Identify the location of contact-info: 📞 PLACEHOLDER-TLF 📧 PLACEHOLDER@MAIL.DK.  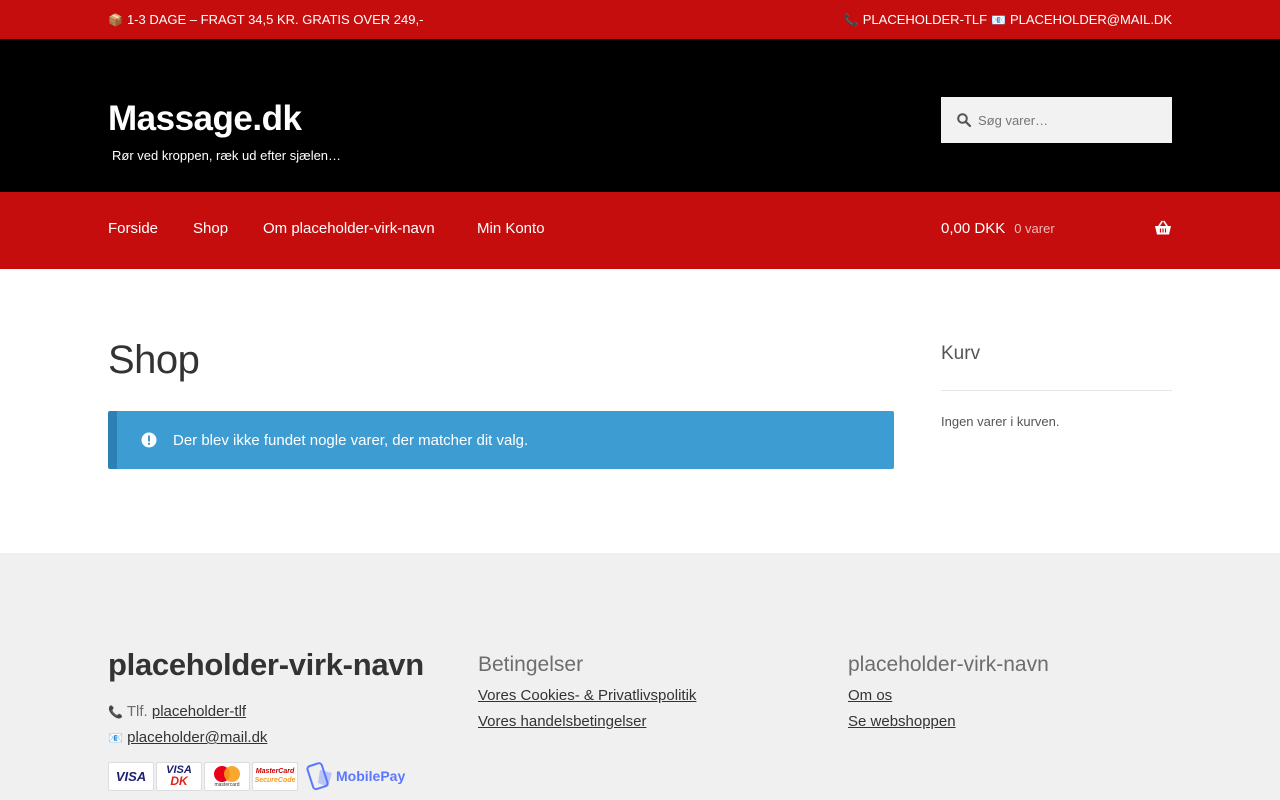
(1008, 19).